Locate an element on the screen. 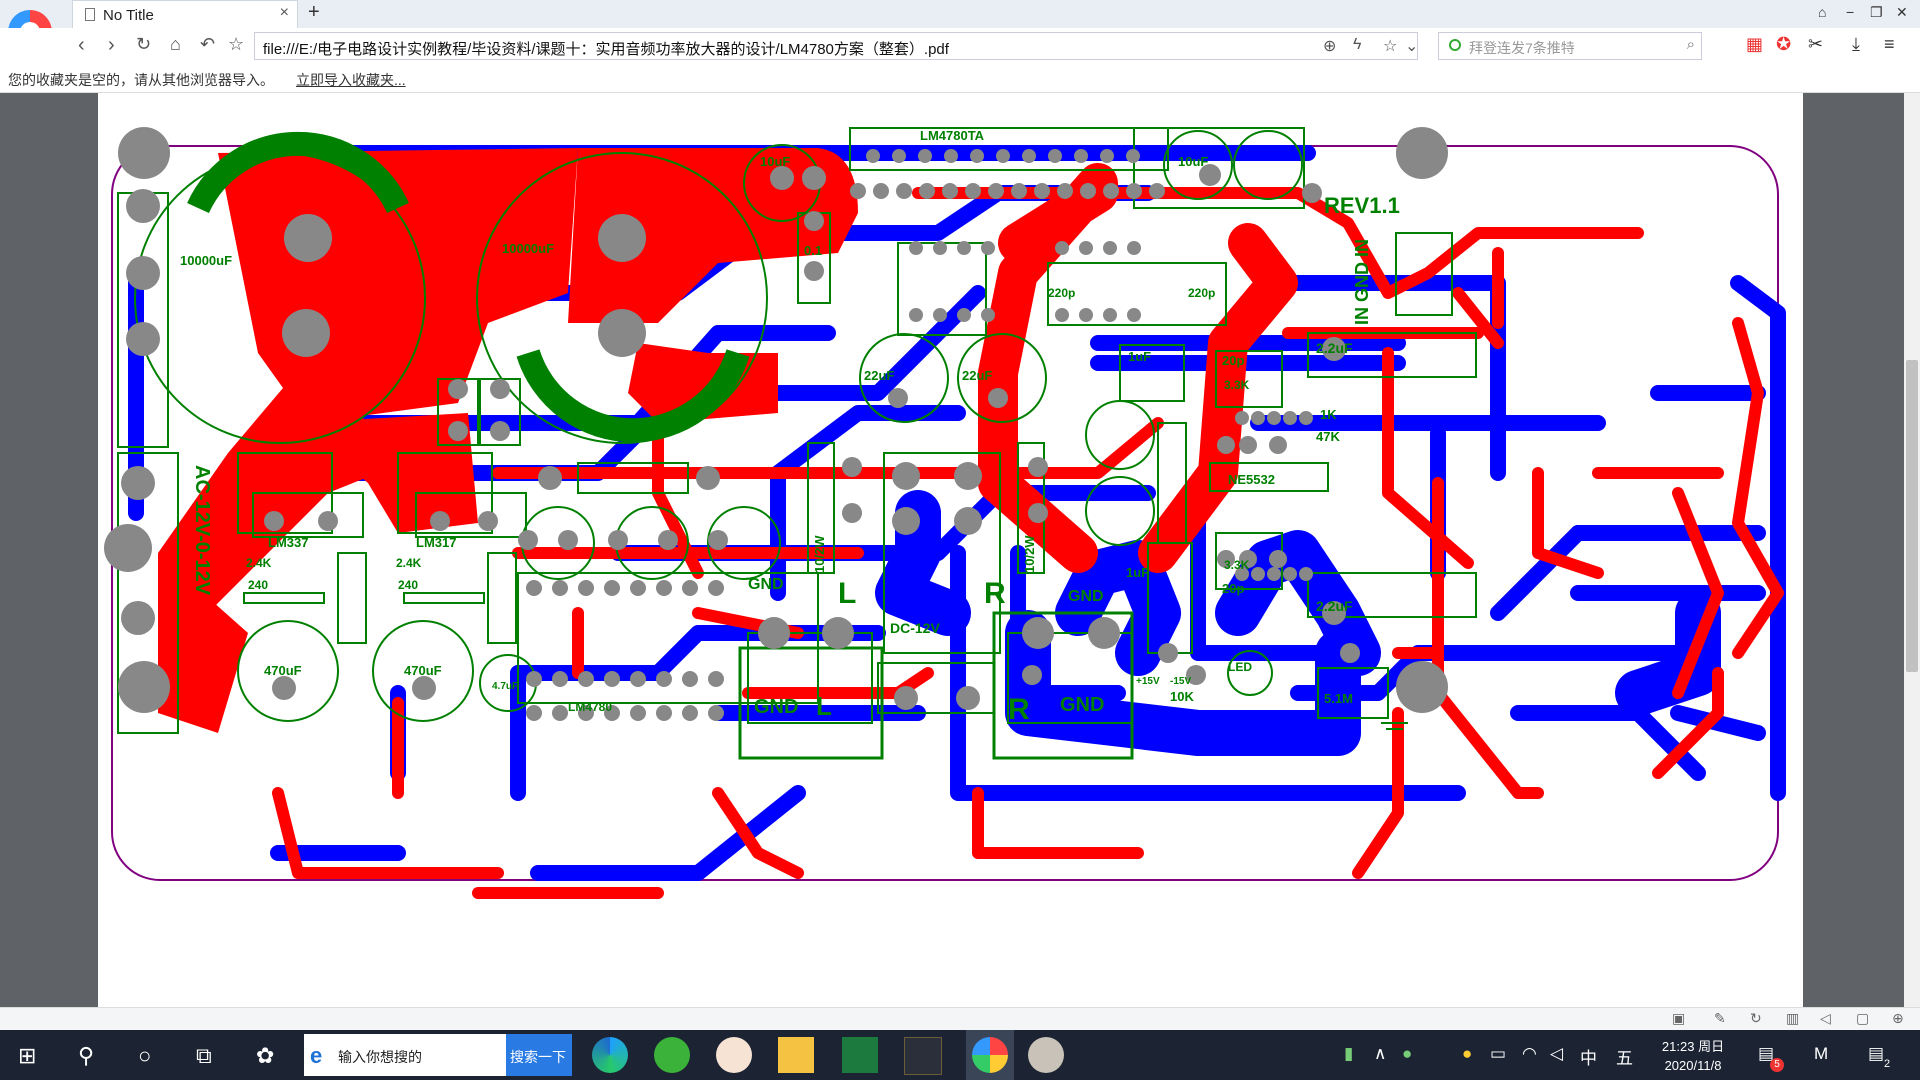 Image resolution: width=1920 pixels, height=1080 pixels. pcb-L-label-b: L is located at coordinates (824, 706).